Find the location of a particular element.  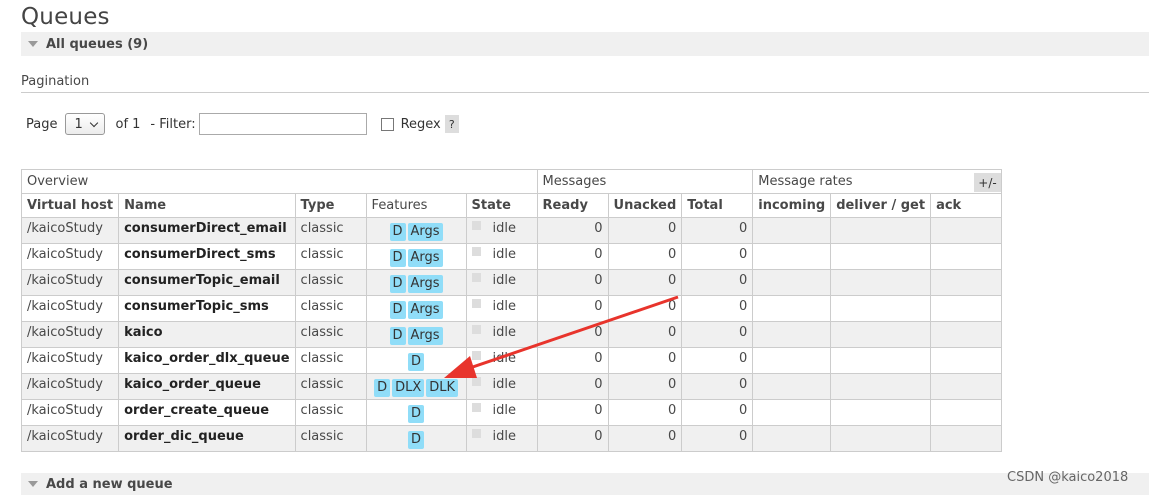

col-unacked: Unacked is located at coordinates (645, 205).